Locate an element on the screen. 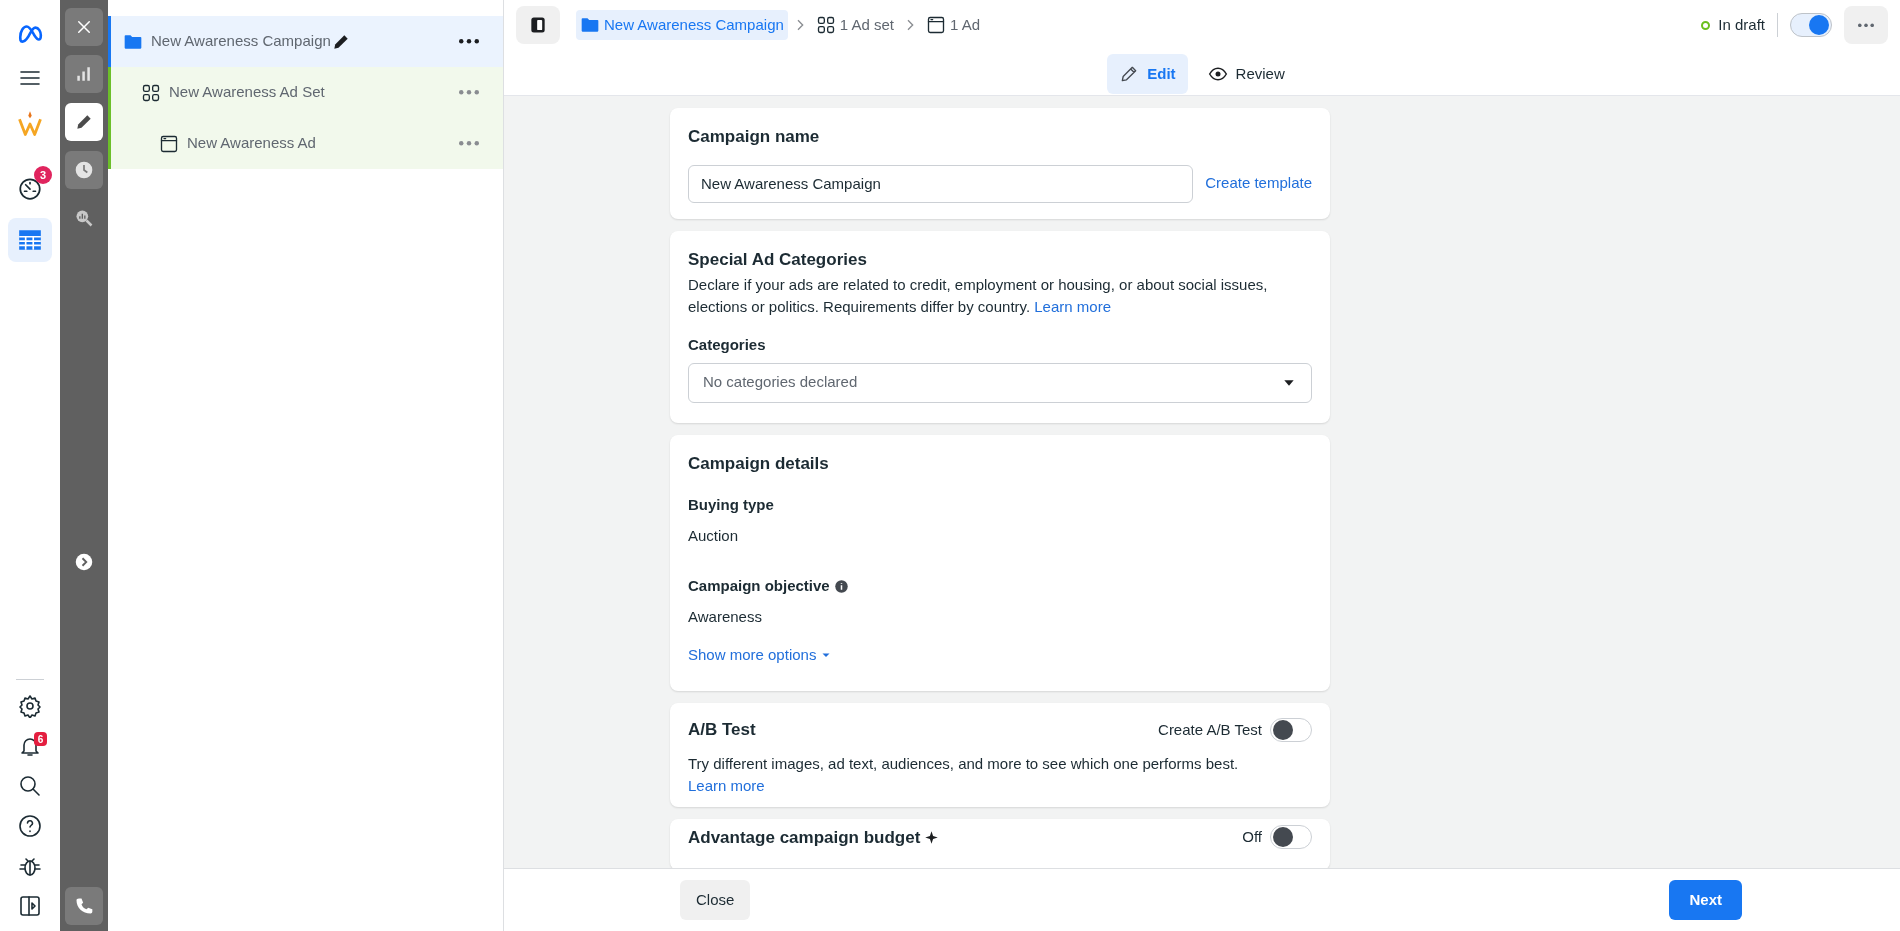  sparkle-icon is located at coordinates (932, 837).